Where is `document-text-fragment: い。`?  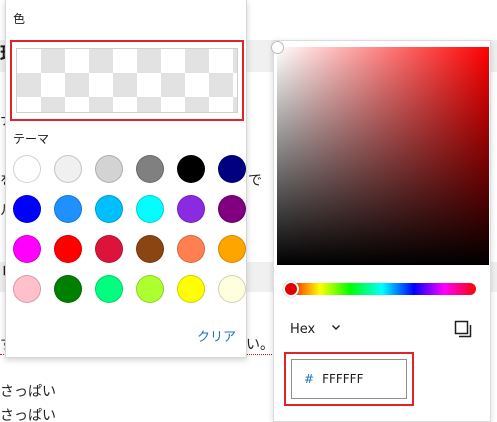
document-text-fragment: い。 is located at coordinates (260, 346).